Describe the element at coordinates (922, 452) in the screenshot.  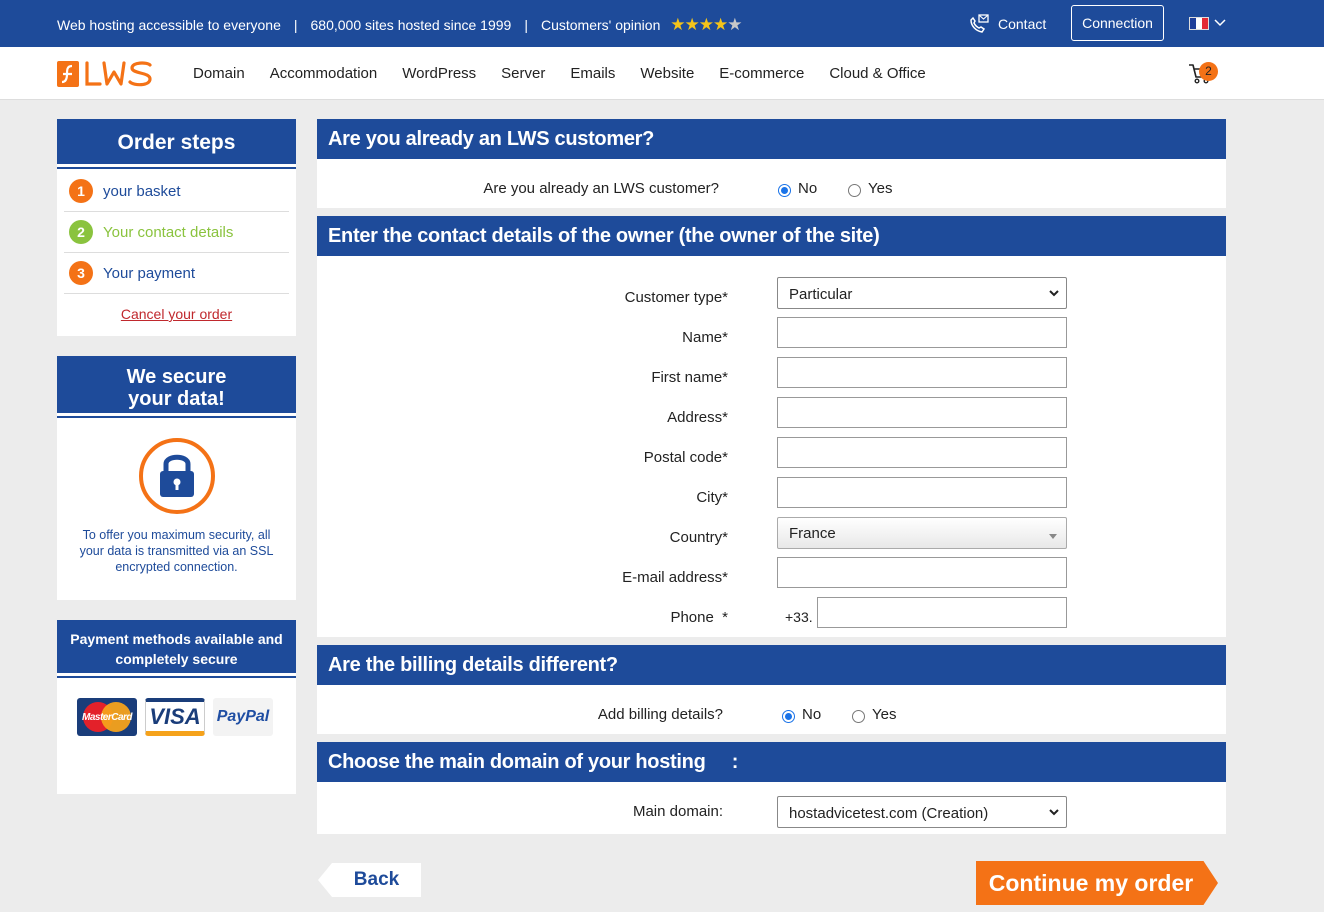
I see `postal-code-input` at that location.